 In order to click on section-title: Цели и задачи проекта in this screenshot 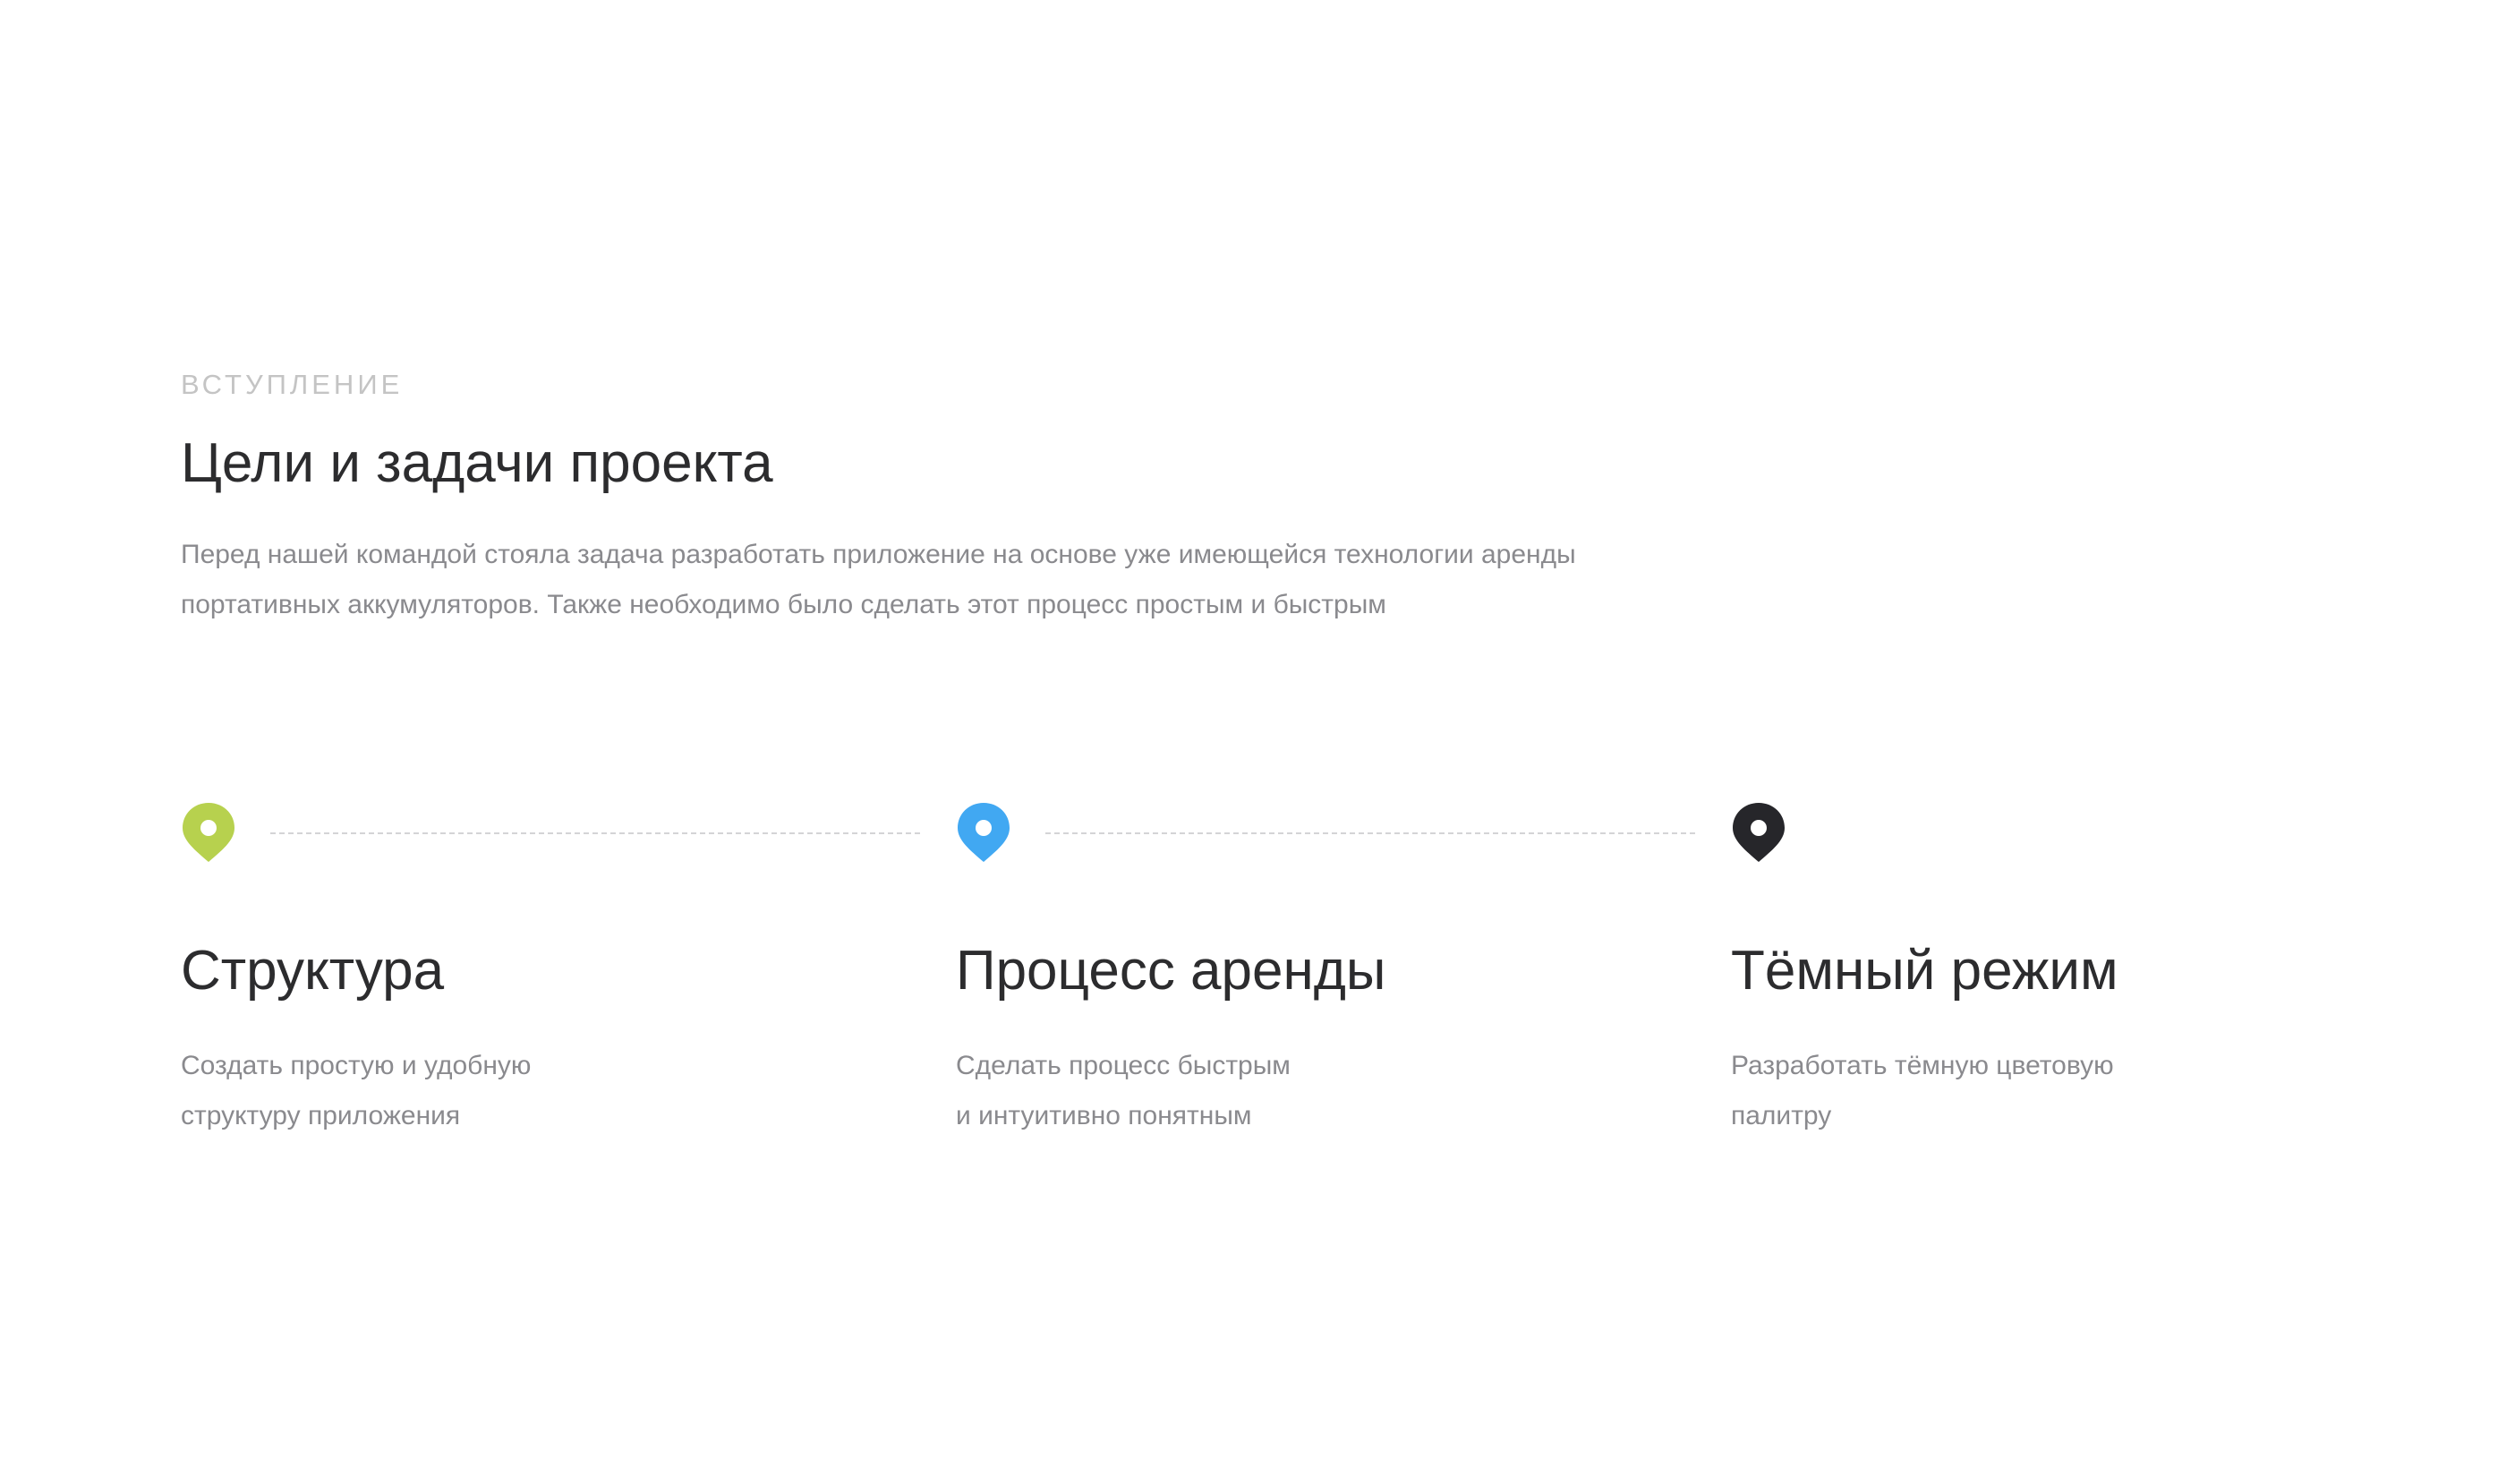, I will do `click(477, 463)`.